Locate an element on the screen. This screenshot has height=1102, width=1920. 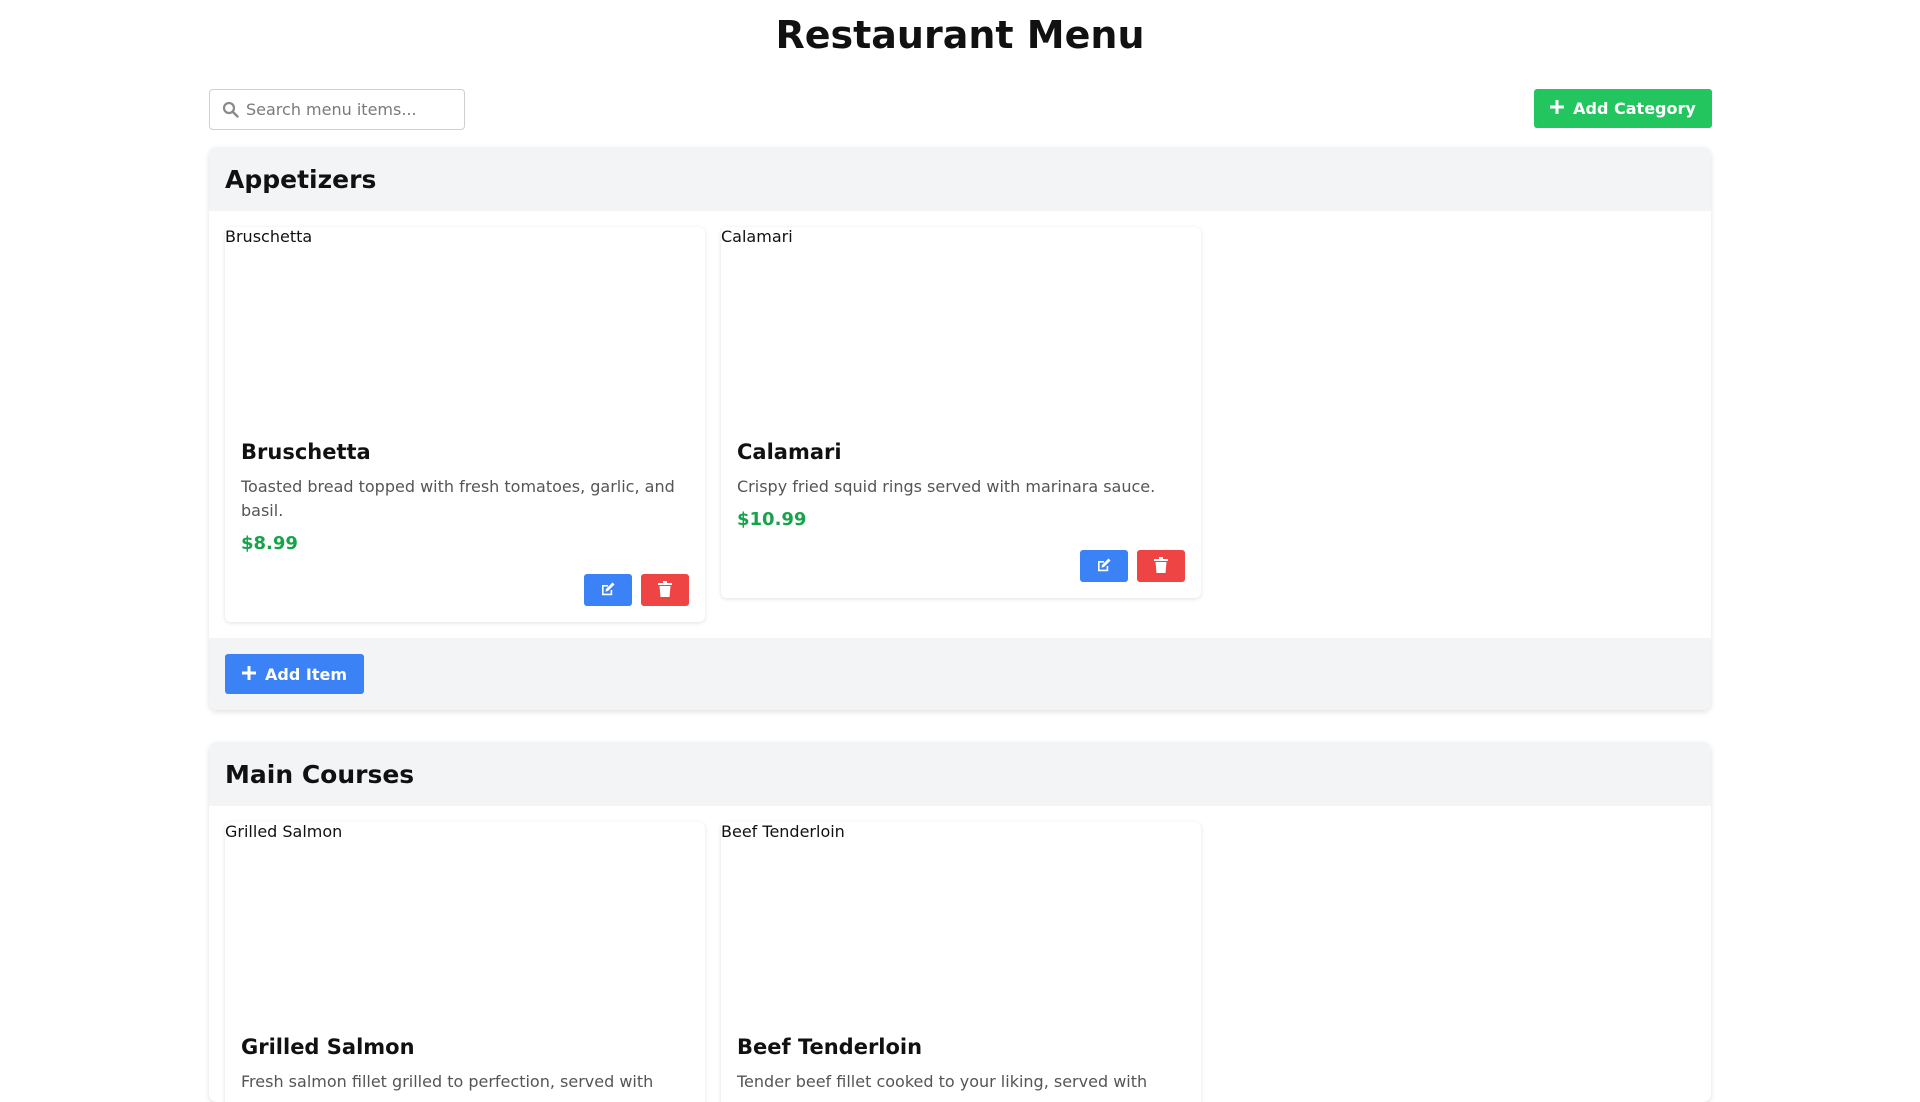
item-name: Beef Tenderloin is located at coordinates (830, 1047).